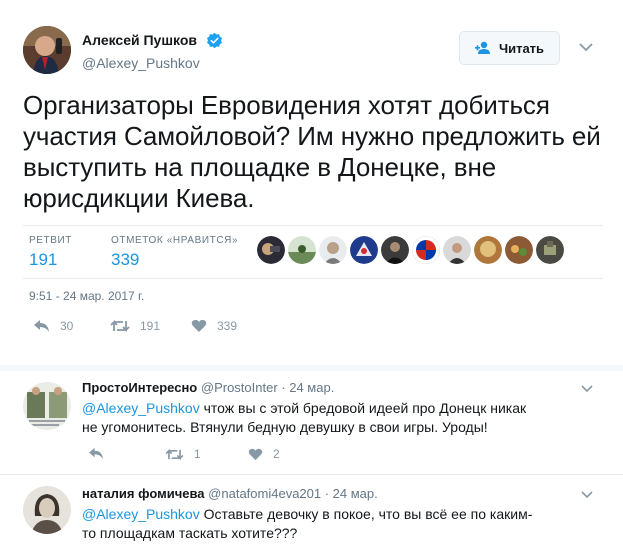 The image size is (623, 549). I want to click on like-count: 339, so click(227, 326).